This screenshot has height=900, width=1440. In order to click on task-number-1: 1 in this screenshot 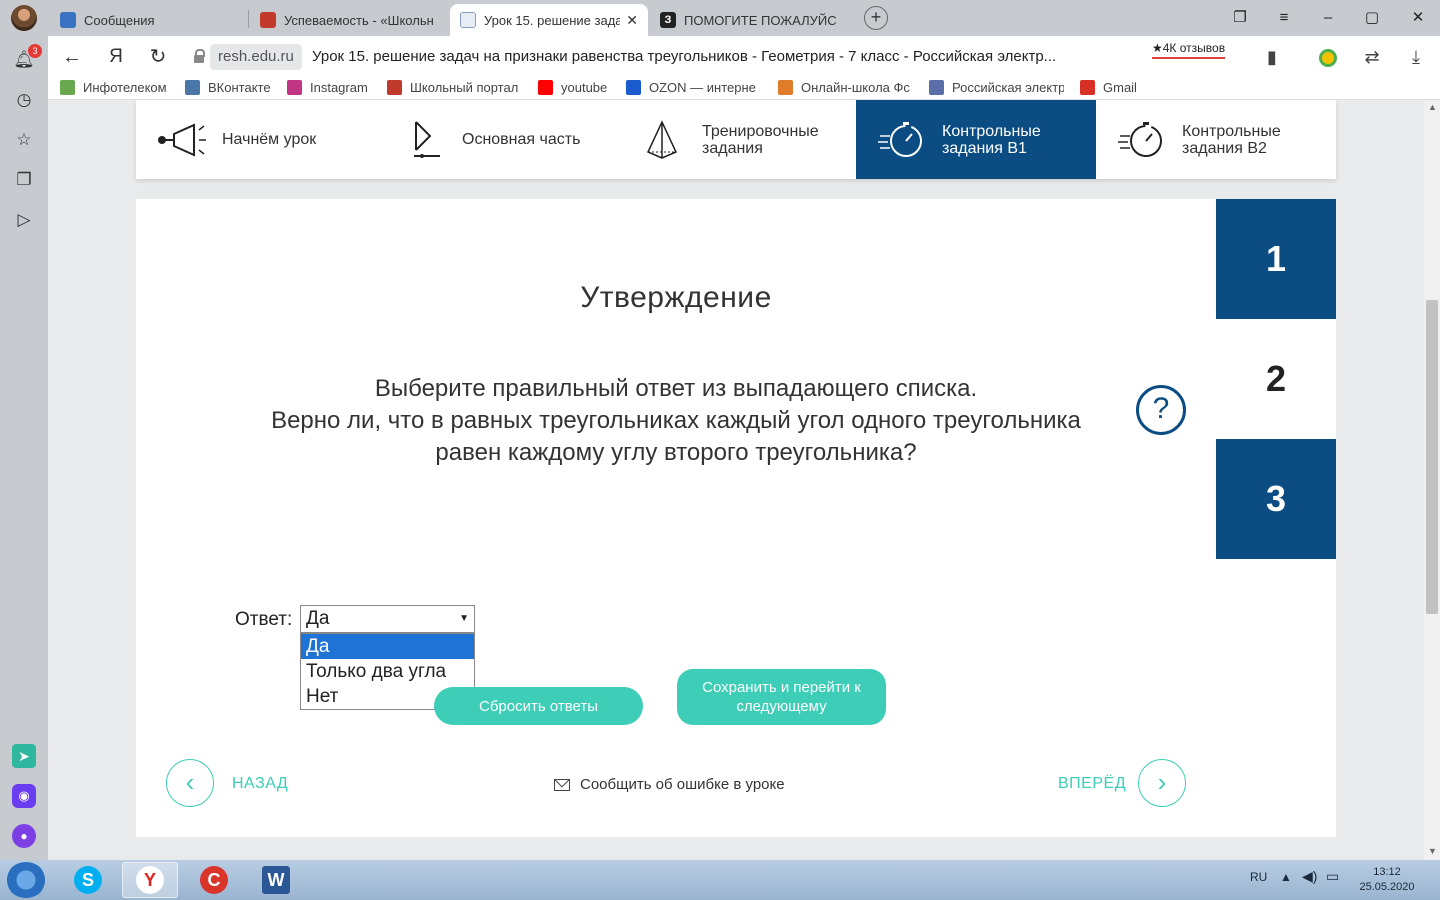, I will do `click(1276, 259)`.